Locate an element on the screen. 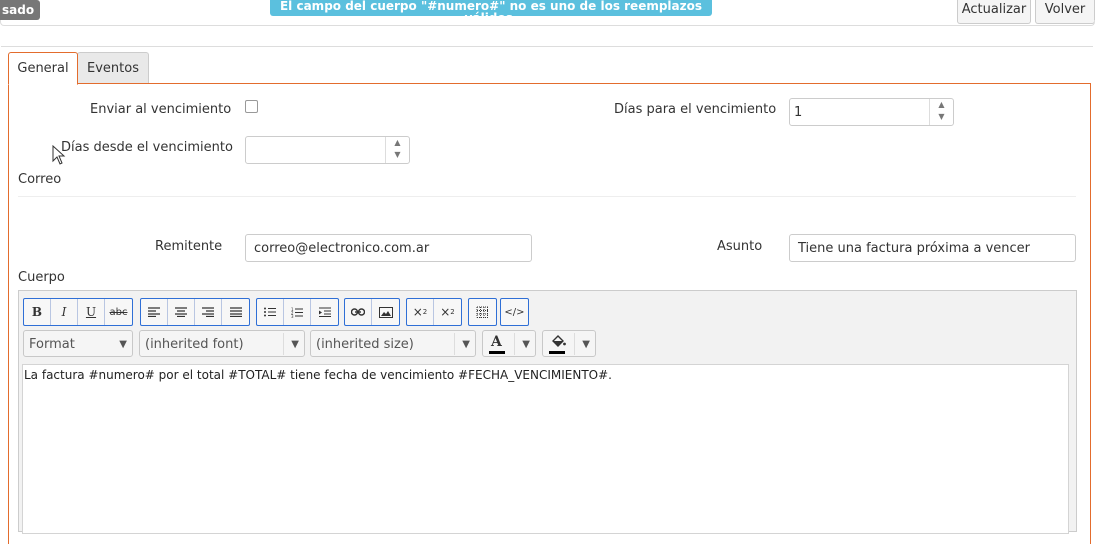 The width and height of the screenshot is (1099, 544). link-button is located at coordinates (358, 312).